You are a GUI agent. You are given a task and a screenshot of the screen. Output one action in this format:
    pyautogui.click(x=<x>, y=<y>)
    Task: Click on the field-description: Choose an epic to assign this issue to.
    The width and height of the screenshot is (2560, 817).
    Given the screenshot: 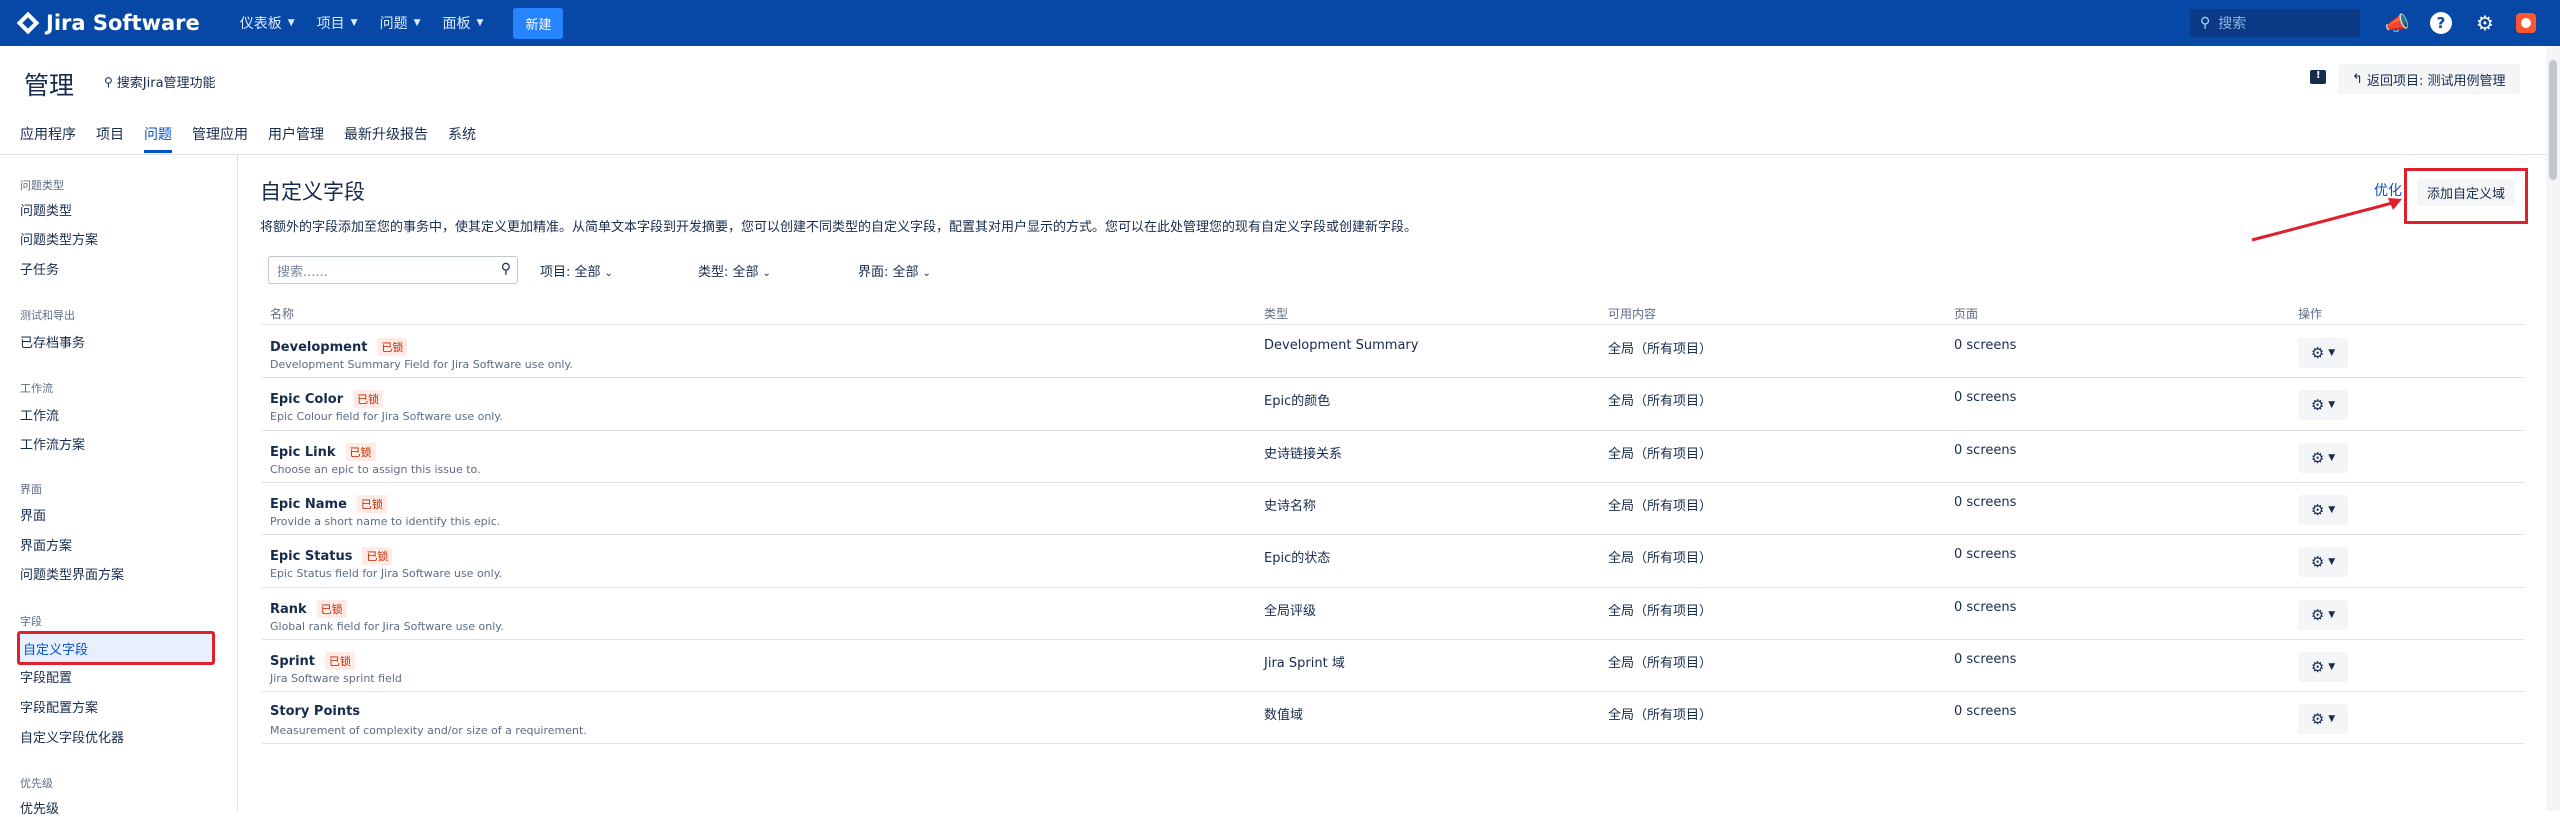 What is the action you would take?
    pyautogui.click(x=375, y=469)
    